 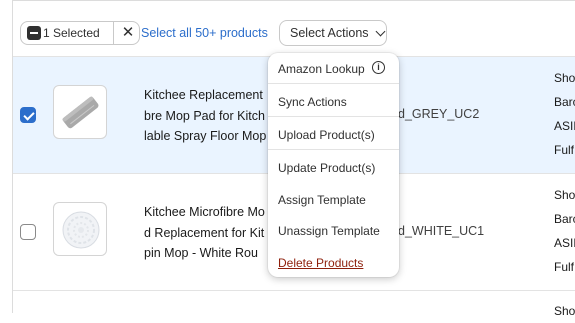 What do you see at coordinates (71, 33) in the screenshot?
I see `selected-count-label: 1 Selected` at bounding box center [71, 33].